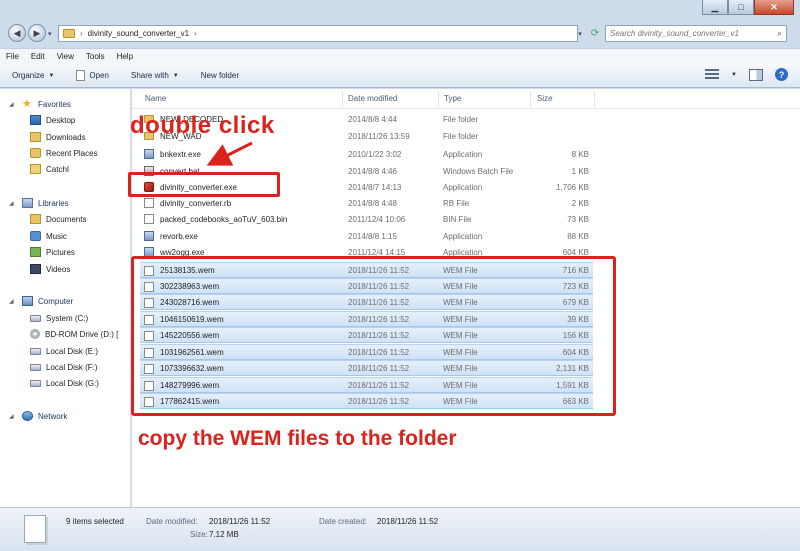 Image resolution: width=800 pixels, height=551 pixels. What do you see at coordinates (580, 33) in the screenshot?
I see `address-dropdown: ▾` at bounding box center [580, 33].